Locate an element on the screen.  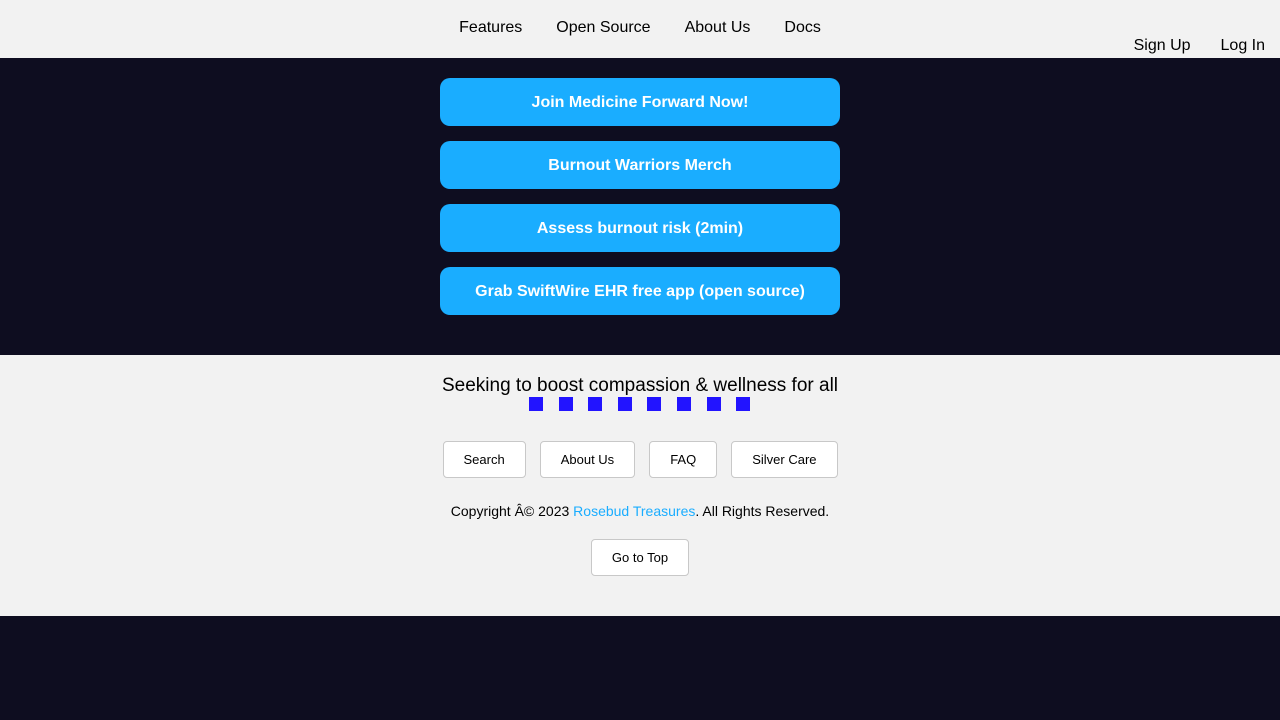
burnout-warriors-merch-button: Burnout Warriors Merch is located at coordinates (640, 165).